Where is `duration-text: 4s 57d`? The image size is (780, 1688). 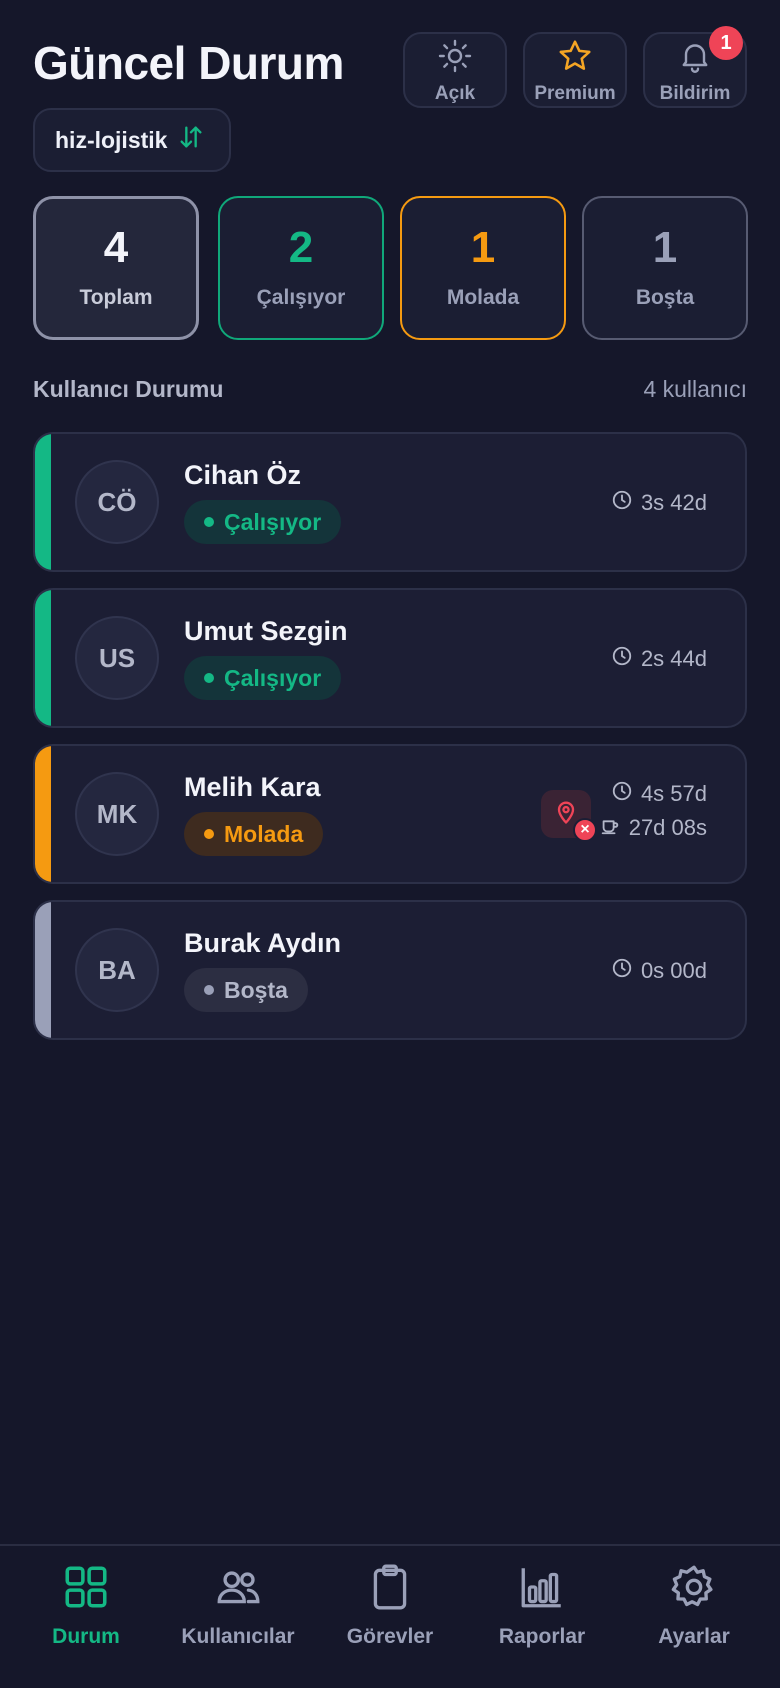 duration-text: 4s 57d is located at coordinates (673, 793).